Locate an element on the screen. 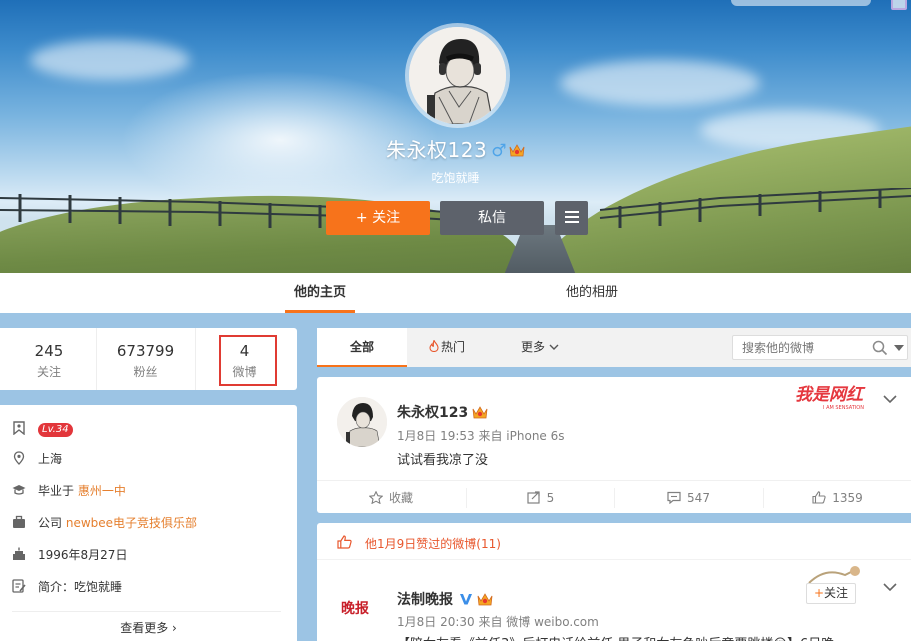 Image resolution: width=911 pixels, height=641 pixels. info-location-row: 上海 is located at coordinates (37, 459).